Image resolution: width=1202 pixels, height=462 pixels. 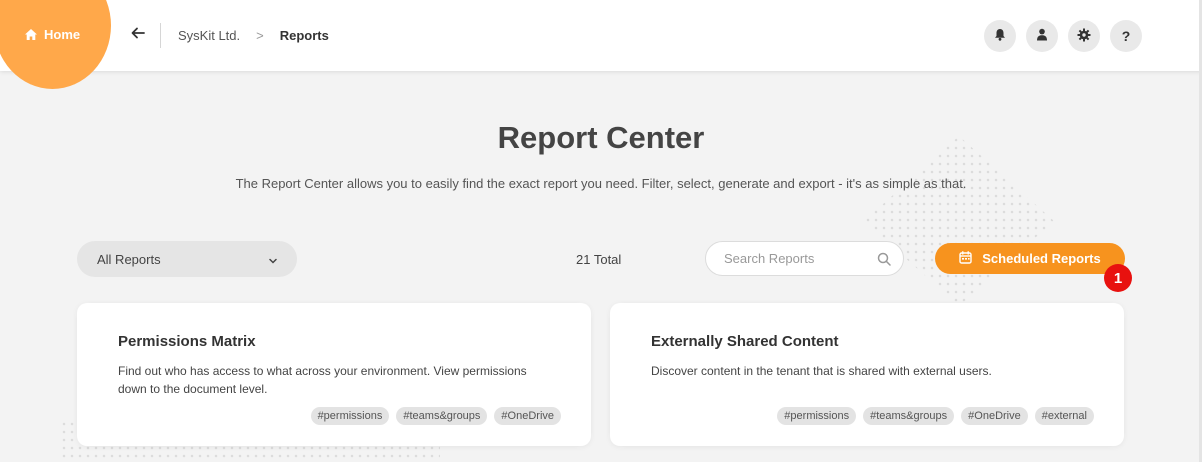 What do you see at coordinates (304, 35) in the screenshot?
I see `breadcrumb-current: Reports` at bounding box center [304, 35].